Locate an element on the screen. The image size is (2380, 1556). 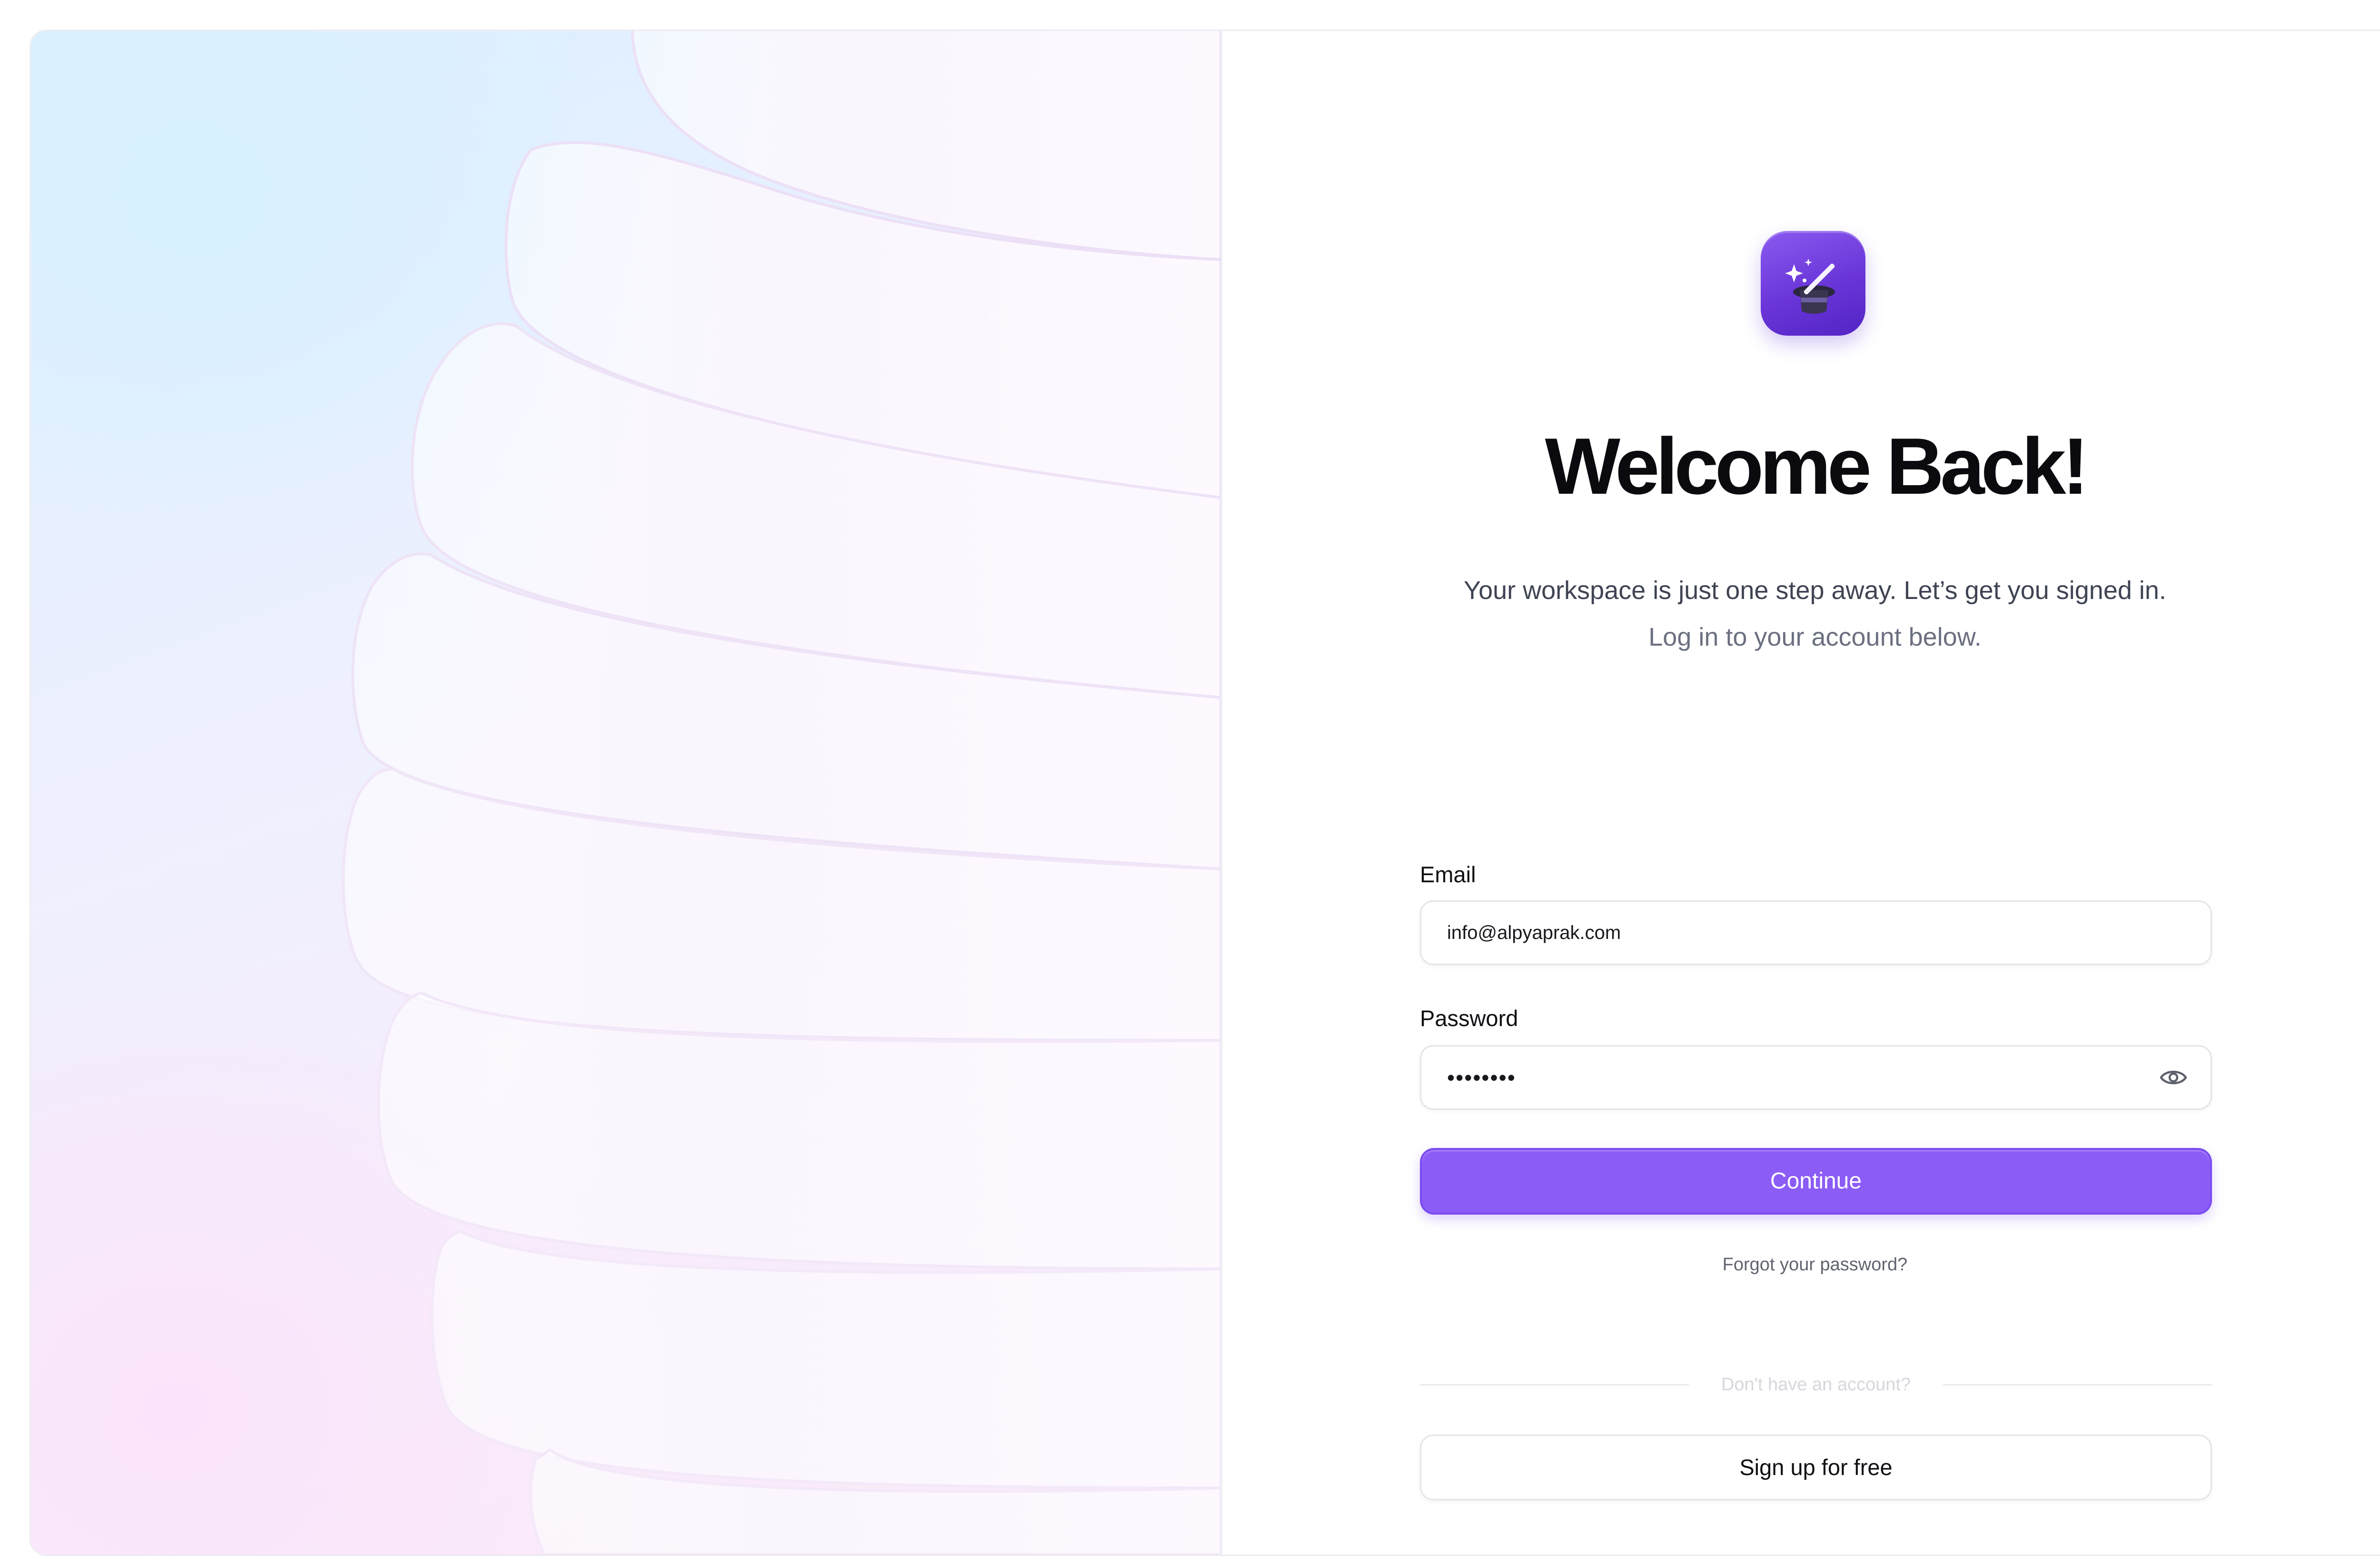
email-value: info@alpyaprak.com is located at coordinates (1534, 933).